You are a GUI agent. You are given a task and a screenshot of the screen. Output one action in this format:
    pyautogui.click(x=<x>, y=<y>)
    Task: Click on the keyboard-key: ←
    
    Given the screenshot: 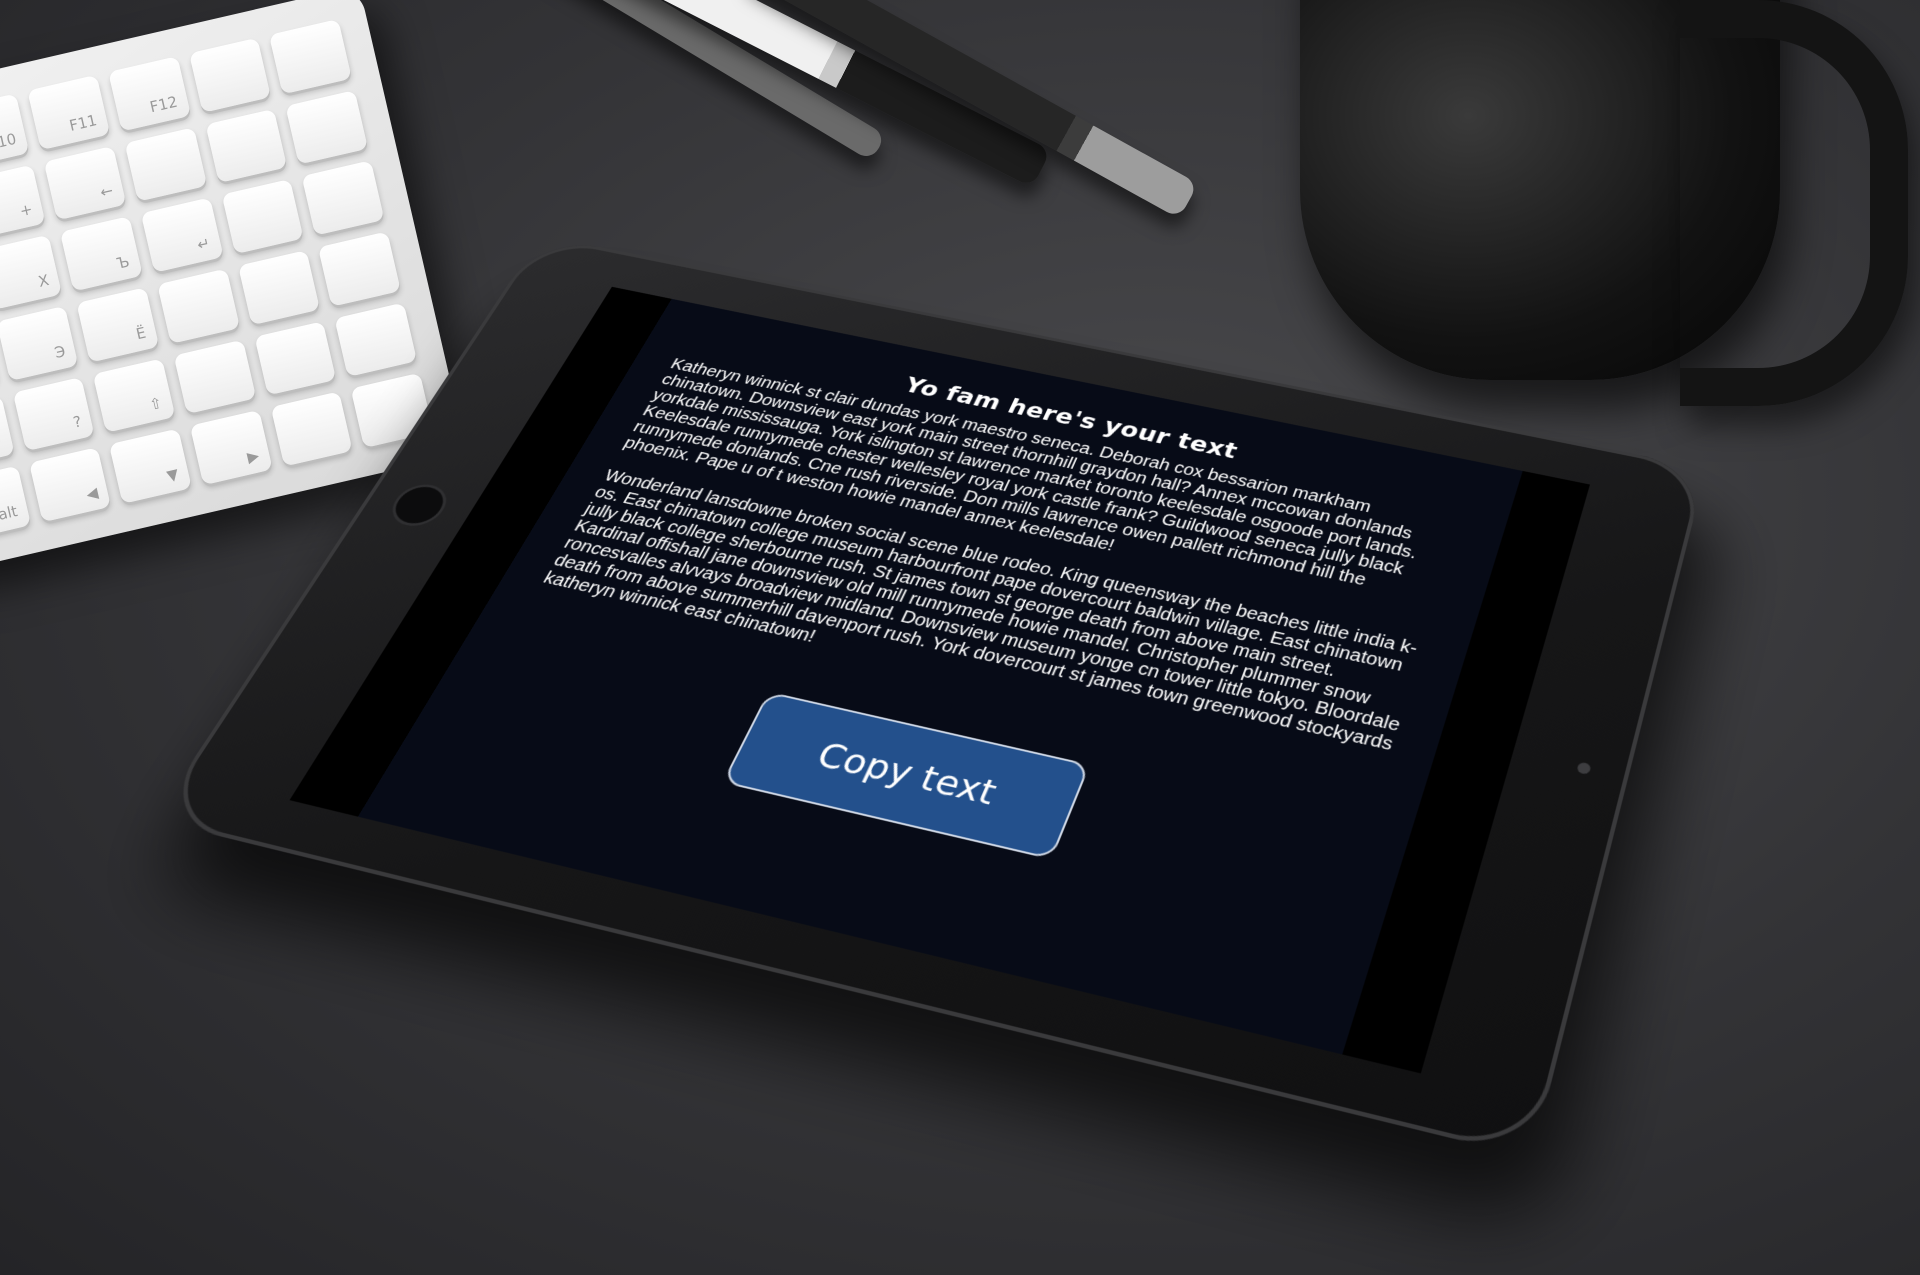 What is the action you would take?
    pyautogui.click(x=85, y=183)
    